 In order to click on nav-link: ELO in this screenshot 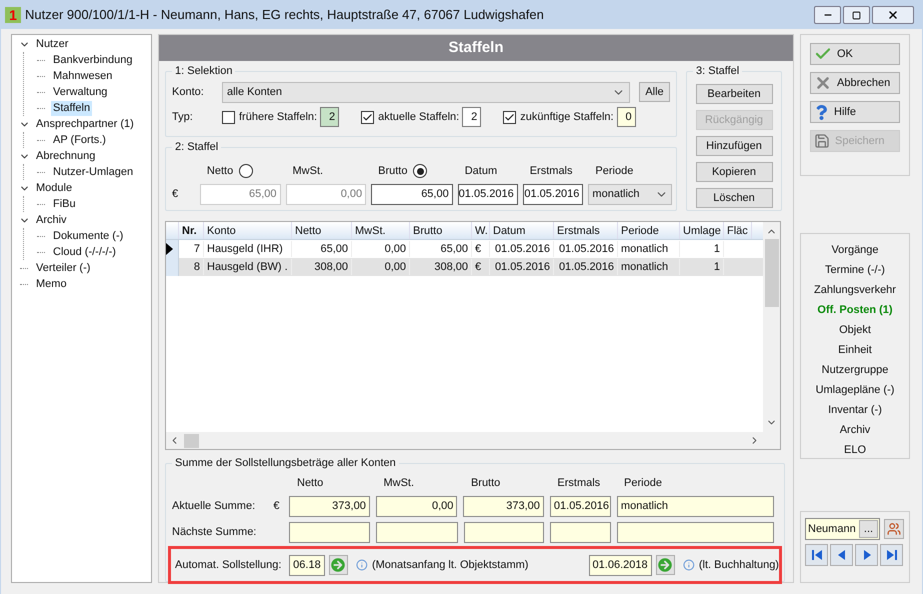, I will do `click(855, 450)`.